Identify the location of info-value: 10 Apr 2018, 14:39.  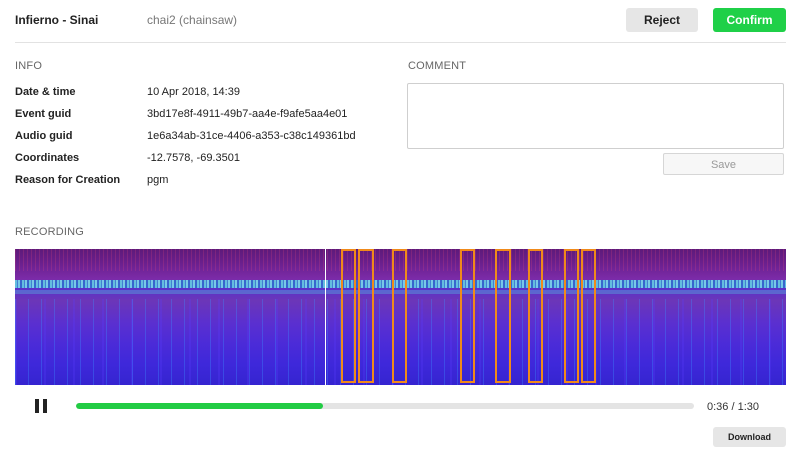
(193, 92).